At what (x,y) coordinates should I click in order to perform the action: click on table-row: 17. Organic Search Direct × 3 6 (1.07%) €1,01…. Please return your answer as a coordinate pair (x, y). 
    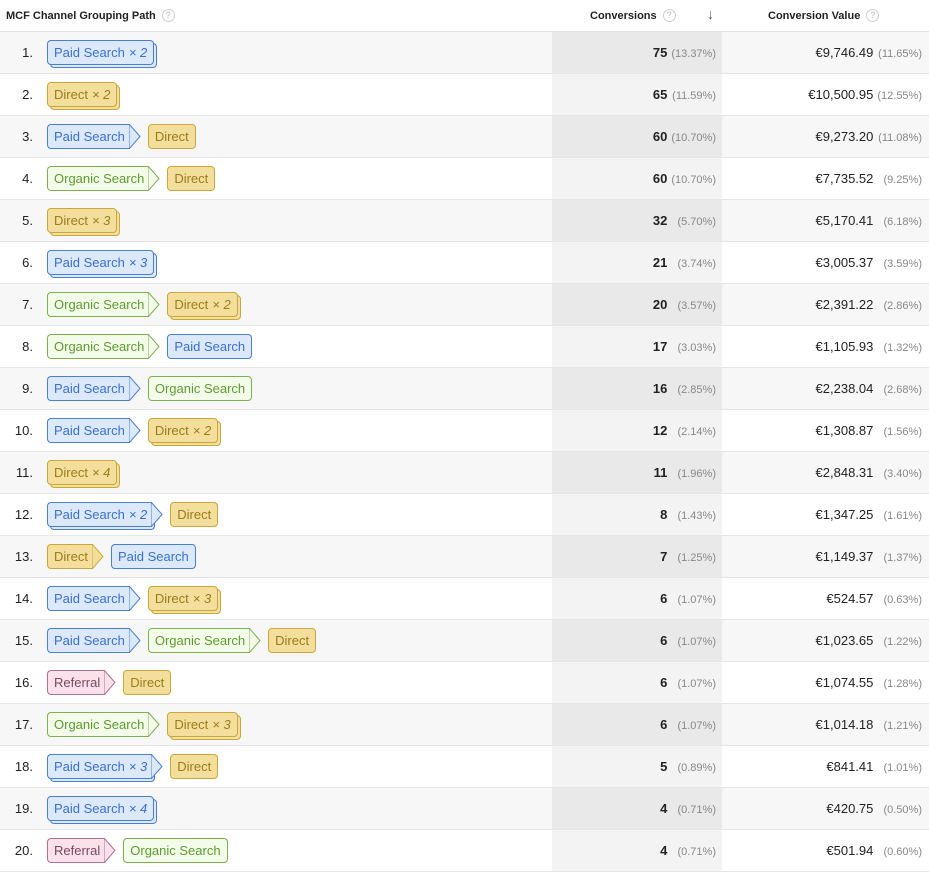
    Looking at the image, I should click on (464, 725).